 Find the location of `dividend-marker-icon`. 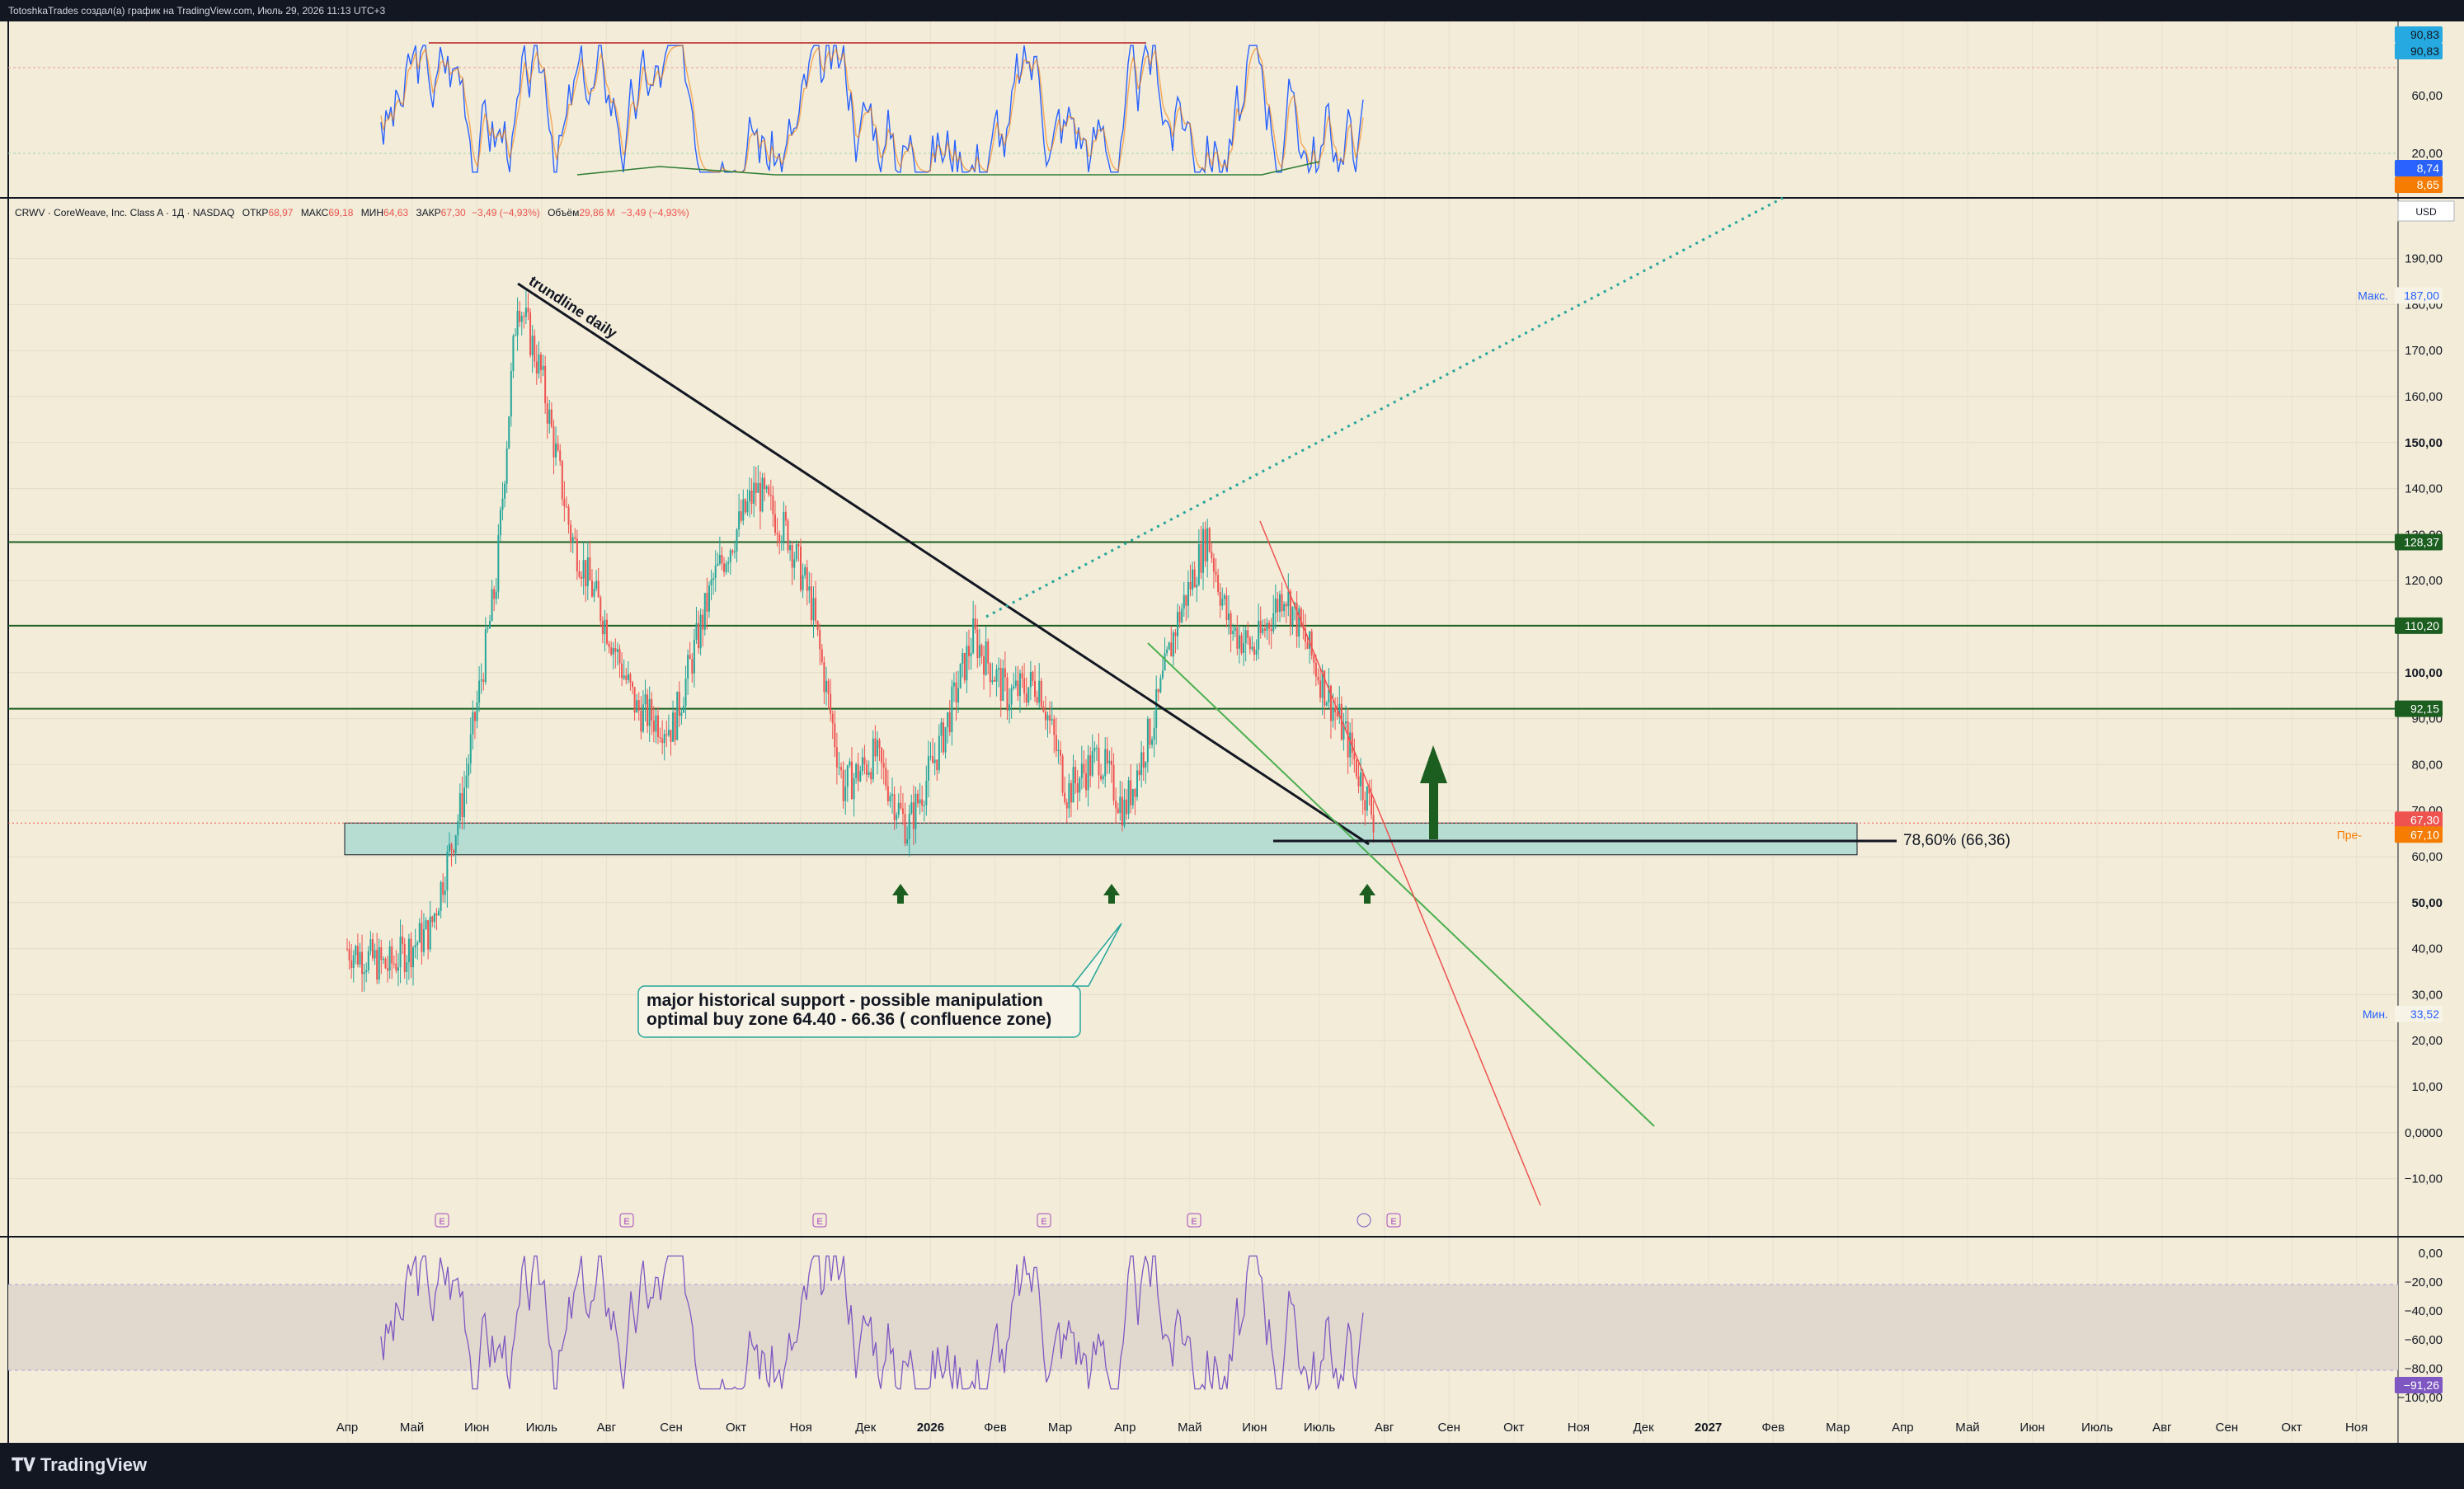

dividend-marker-icon is located at coordinates (1364, 1221).